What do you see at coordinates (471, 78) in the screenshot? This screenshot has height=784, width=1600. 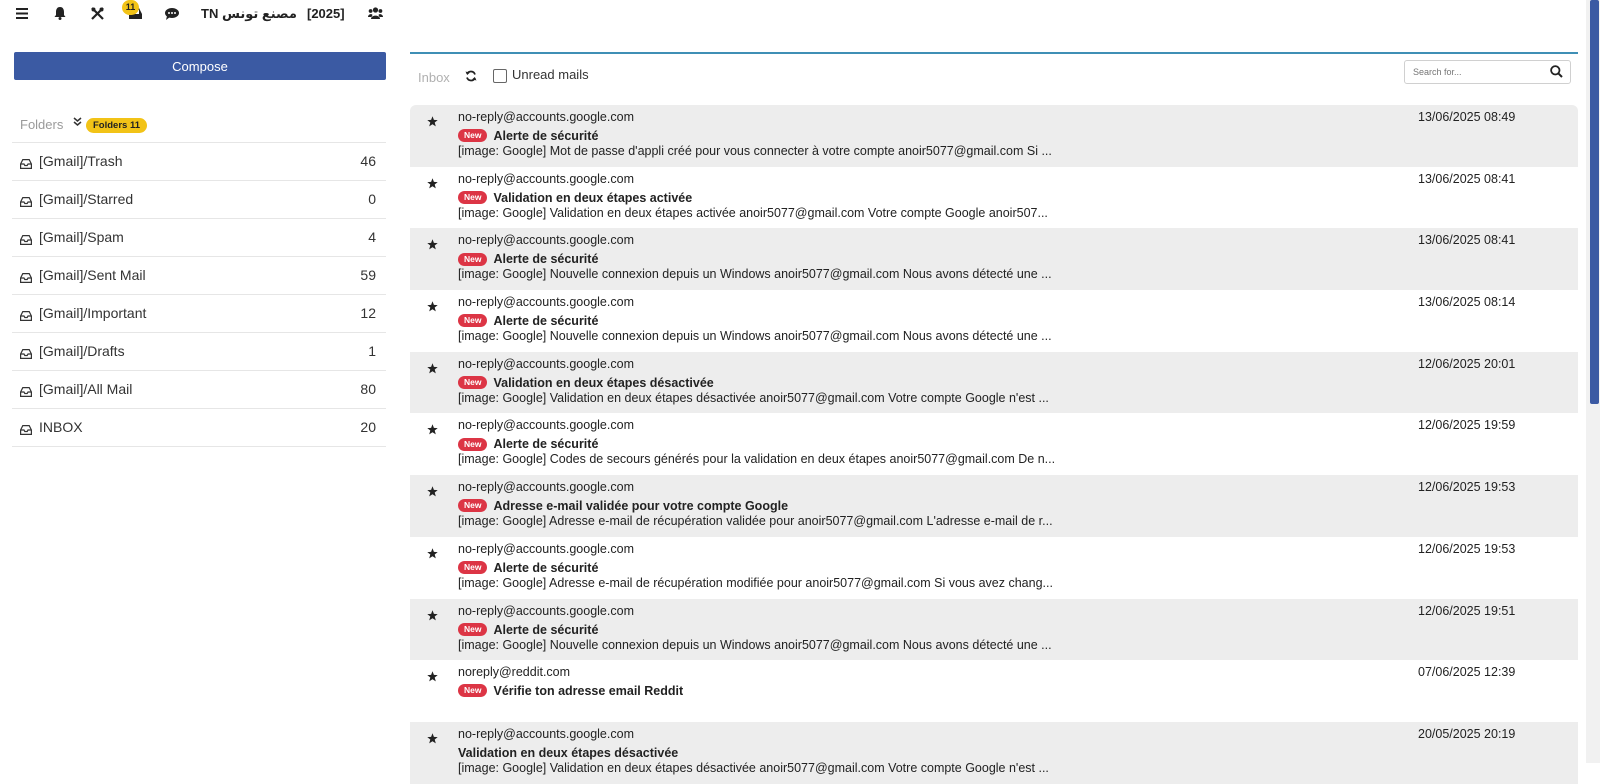 I see `refresh-icon` at bounding box center [471, 78].